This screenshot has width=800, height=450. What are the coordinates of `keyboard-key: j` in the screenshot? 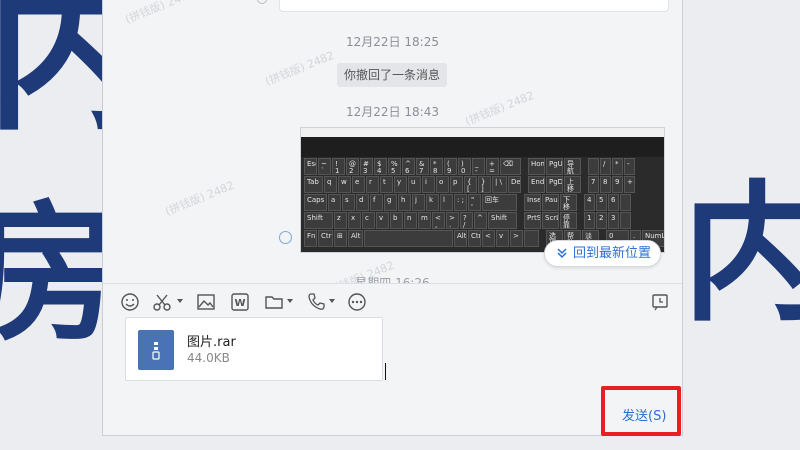 It's located at (418, 202).